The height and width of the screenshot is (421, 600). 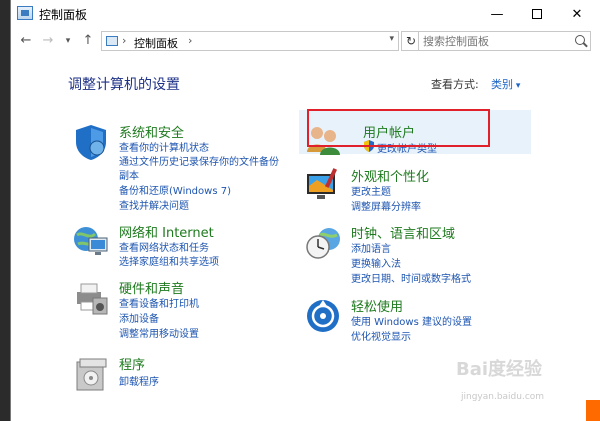 What do you see at coordinates (493, 41) in the screenshot?
I see `search-input` at bounding box center [493, 41].